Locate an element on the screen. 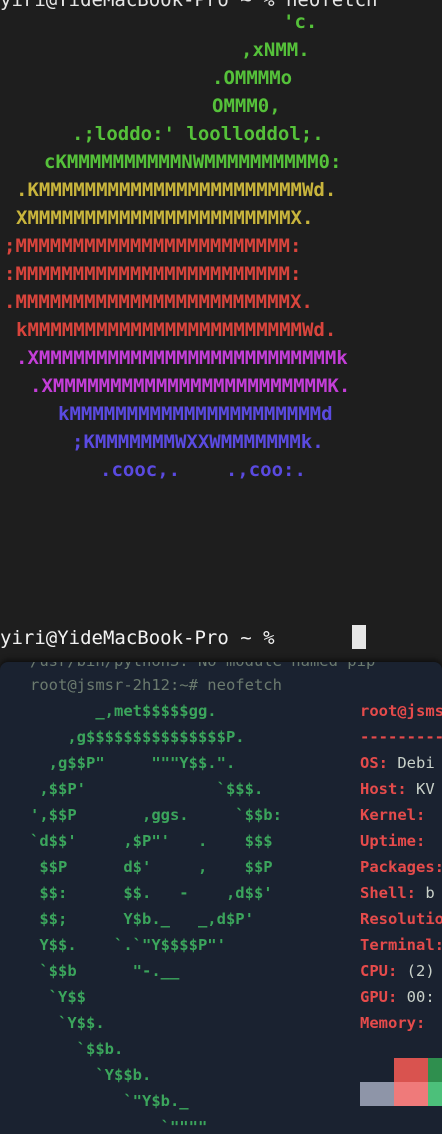  swirl-line: `d$$' ,$P"' . $$$ is located at coordinates (151, 841).